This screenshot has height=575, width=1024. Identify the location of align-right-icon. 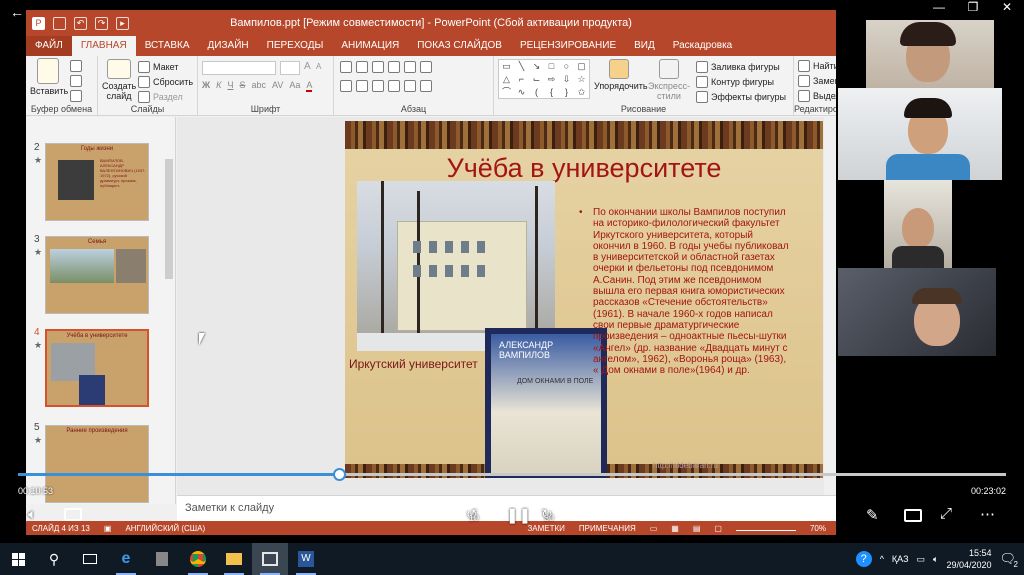
(378, 86).